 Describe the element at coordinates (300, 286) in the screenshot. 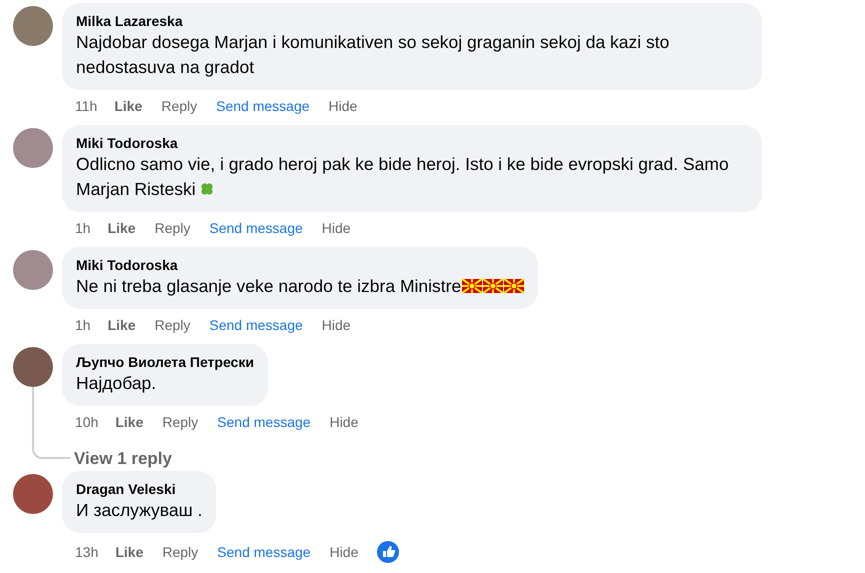

I see `comment-text: Ne ni treba glasanje veke narodo te izbra Ministre` at that location.